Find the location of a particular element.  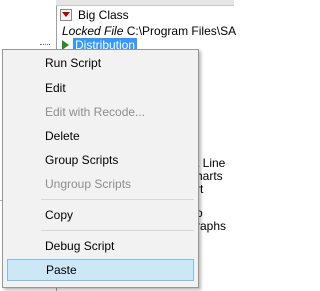

table-menu-button is located at coordinates (66, 14).